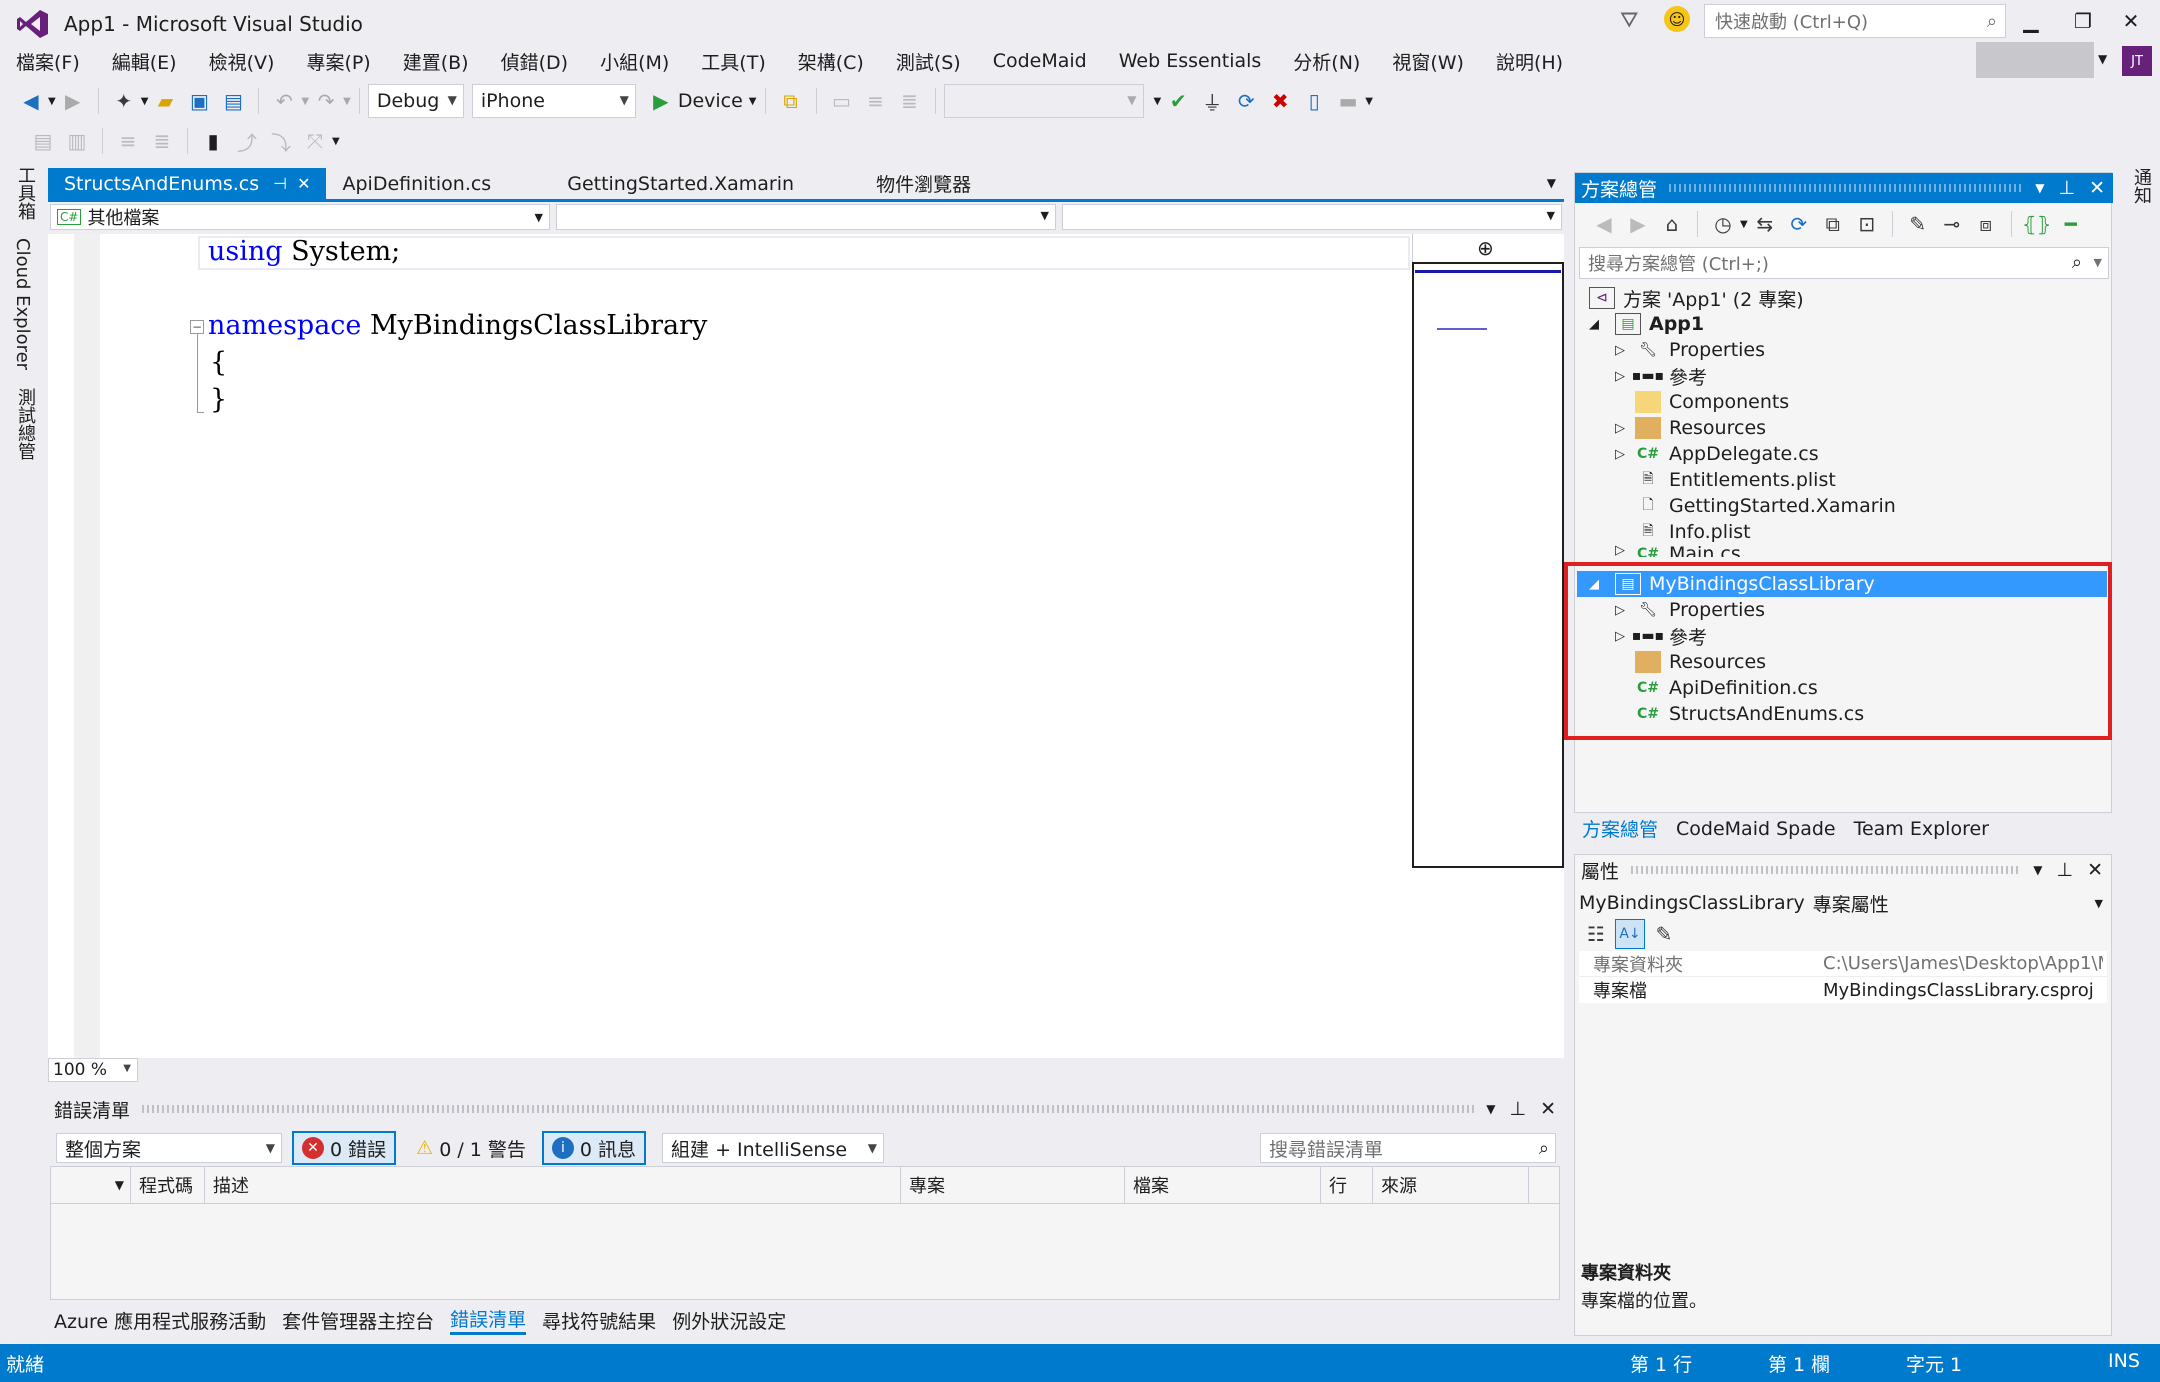 Image resolution: width=2160 pixels, height=1382 pixels. What do you see at coordinates (43, 141) in the screenshot?
I see `align-icon: ▤` at bounding box center [43, 141].